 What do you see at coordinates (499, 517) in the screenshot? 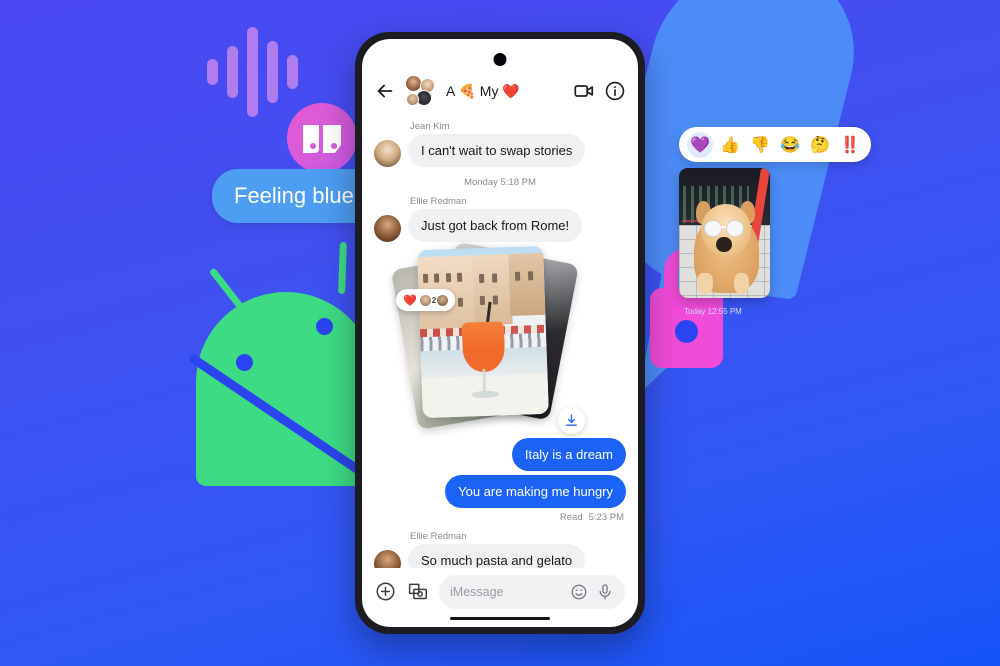
I see `read-receipt: Read 5:23 PM` at bounding box center [499, 517].